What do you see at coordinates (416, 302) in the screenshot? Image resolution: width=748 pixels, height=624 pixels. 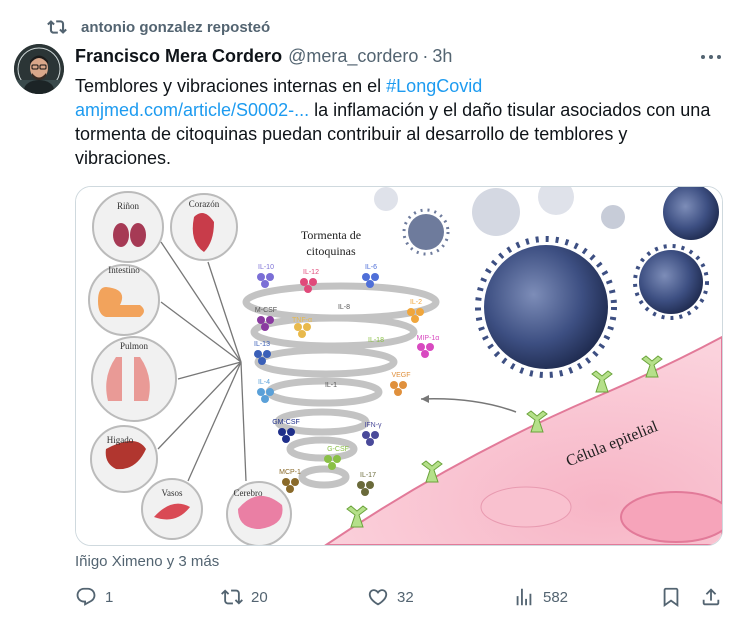 I see `cytokine-label: IL-2` at bounding box center [416, 302].